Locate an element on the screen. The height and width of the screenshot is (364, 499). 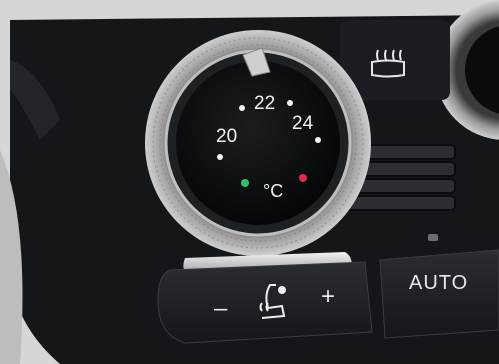
warm-indicator is located at coordinates (303, 178).